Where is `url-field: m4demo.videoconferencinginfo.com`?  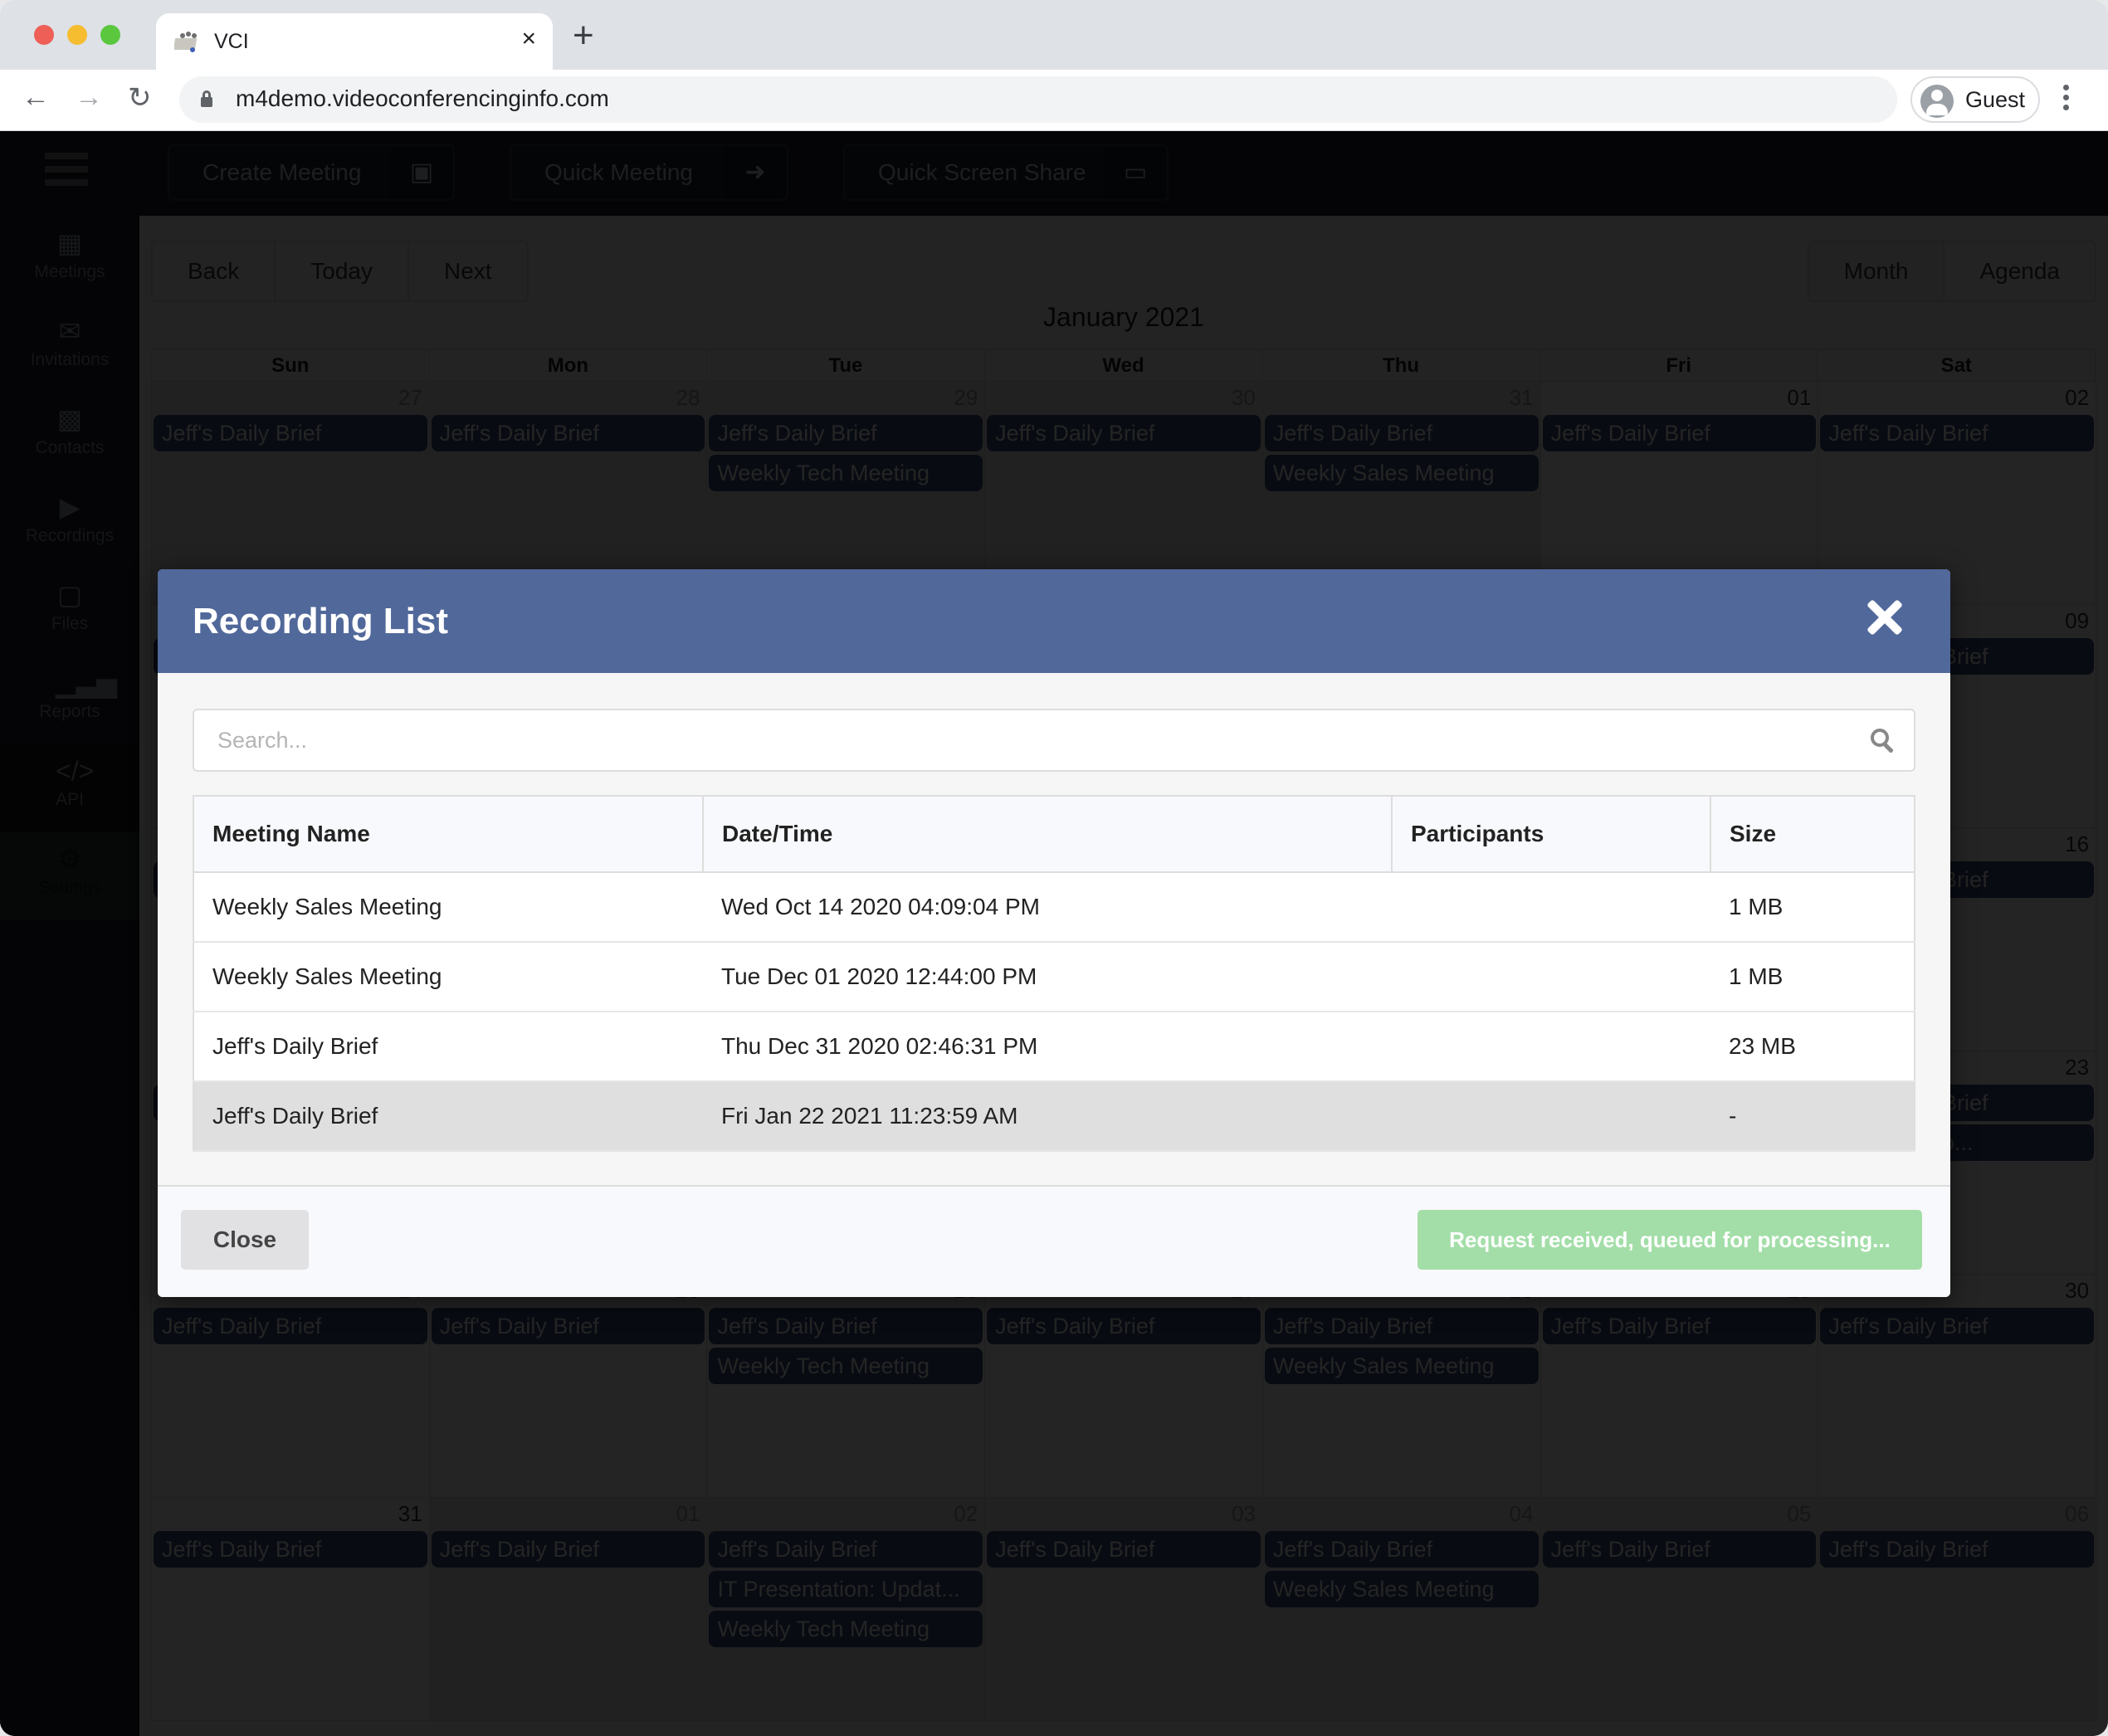 url-field: m4demo.videoconferencinginfo.com is located at coordinates (1038, 99).